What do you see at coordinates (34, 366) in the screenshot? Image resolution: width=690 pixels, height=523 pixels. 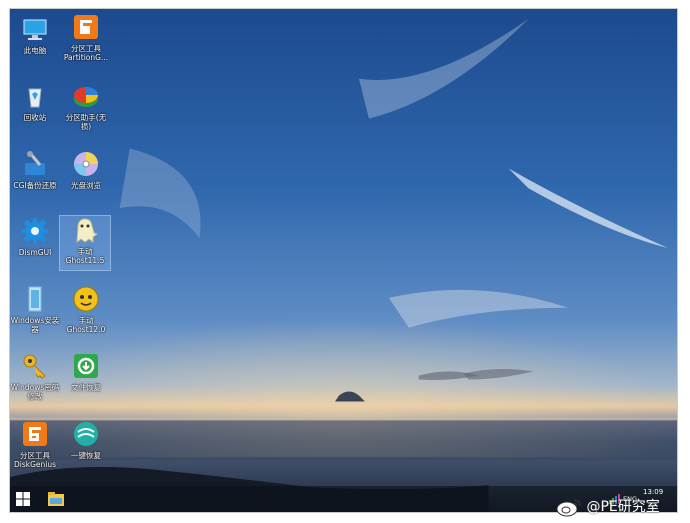 I see `windows-password-icon` at bounding box center [34, 366].